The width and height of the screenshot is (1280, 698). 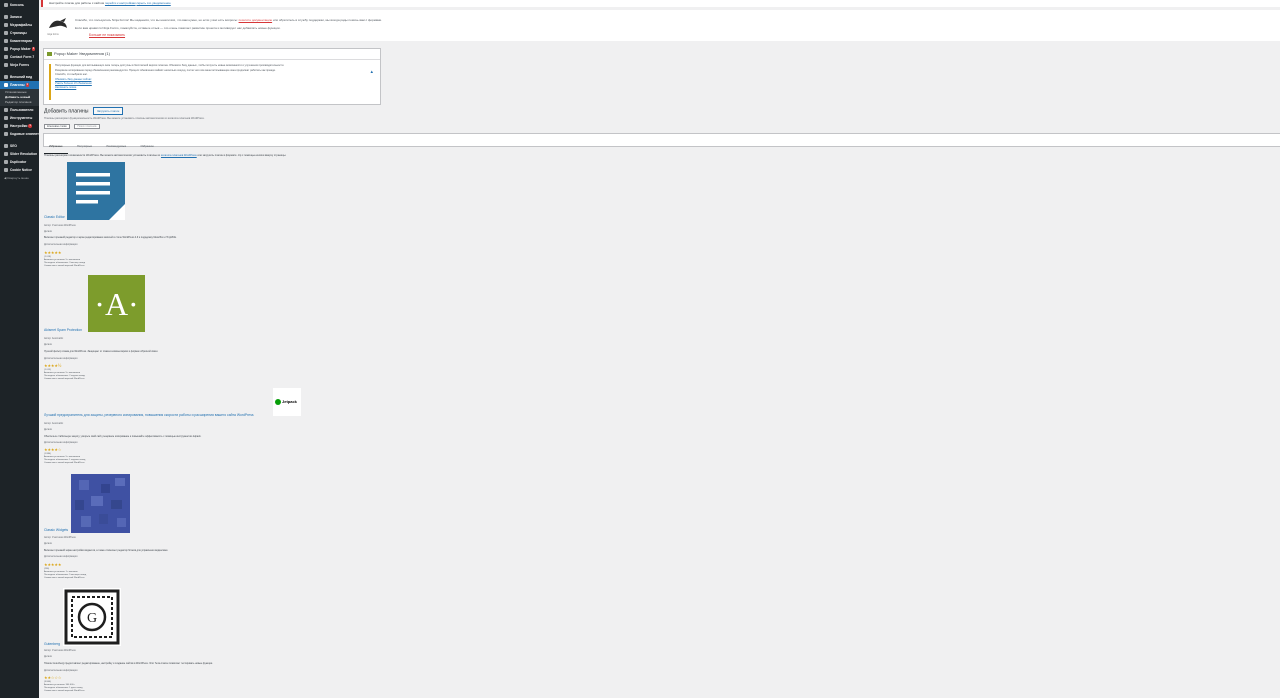 What do you see at coordinates (58, 23) in the screenshot?
I see `ninja-forms-logo` at bounding box center [58, 23].